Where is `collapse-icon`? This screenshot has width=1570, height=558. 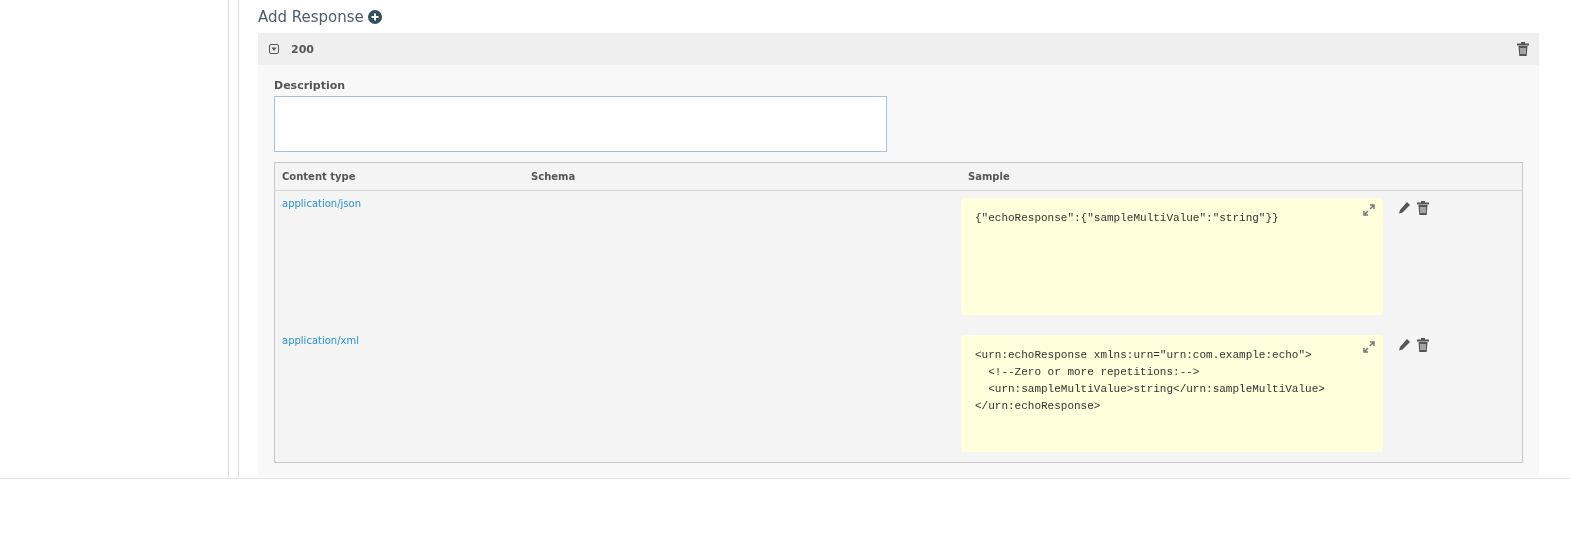
collapse-icon is located at coordinates (274, 49).